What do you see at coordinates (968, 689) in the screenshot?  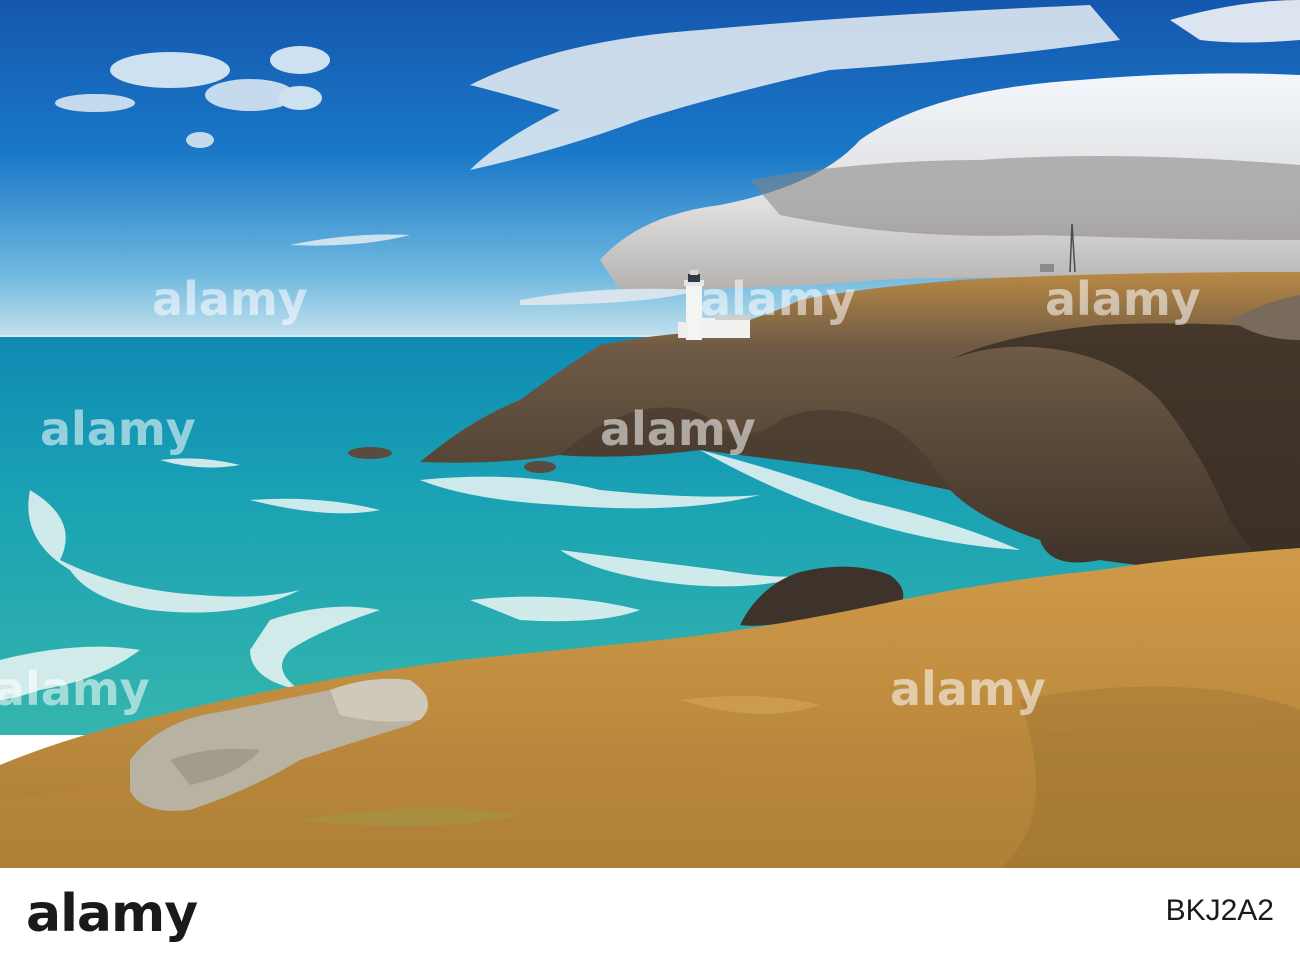 I see `watermark-text-7: alamy` at bounding box center [968, 689].